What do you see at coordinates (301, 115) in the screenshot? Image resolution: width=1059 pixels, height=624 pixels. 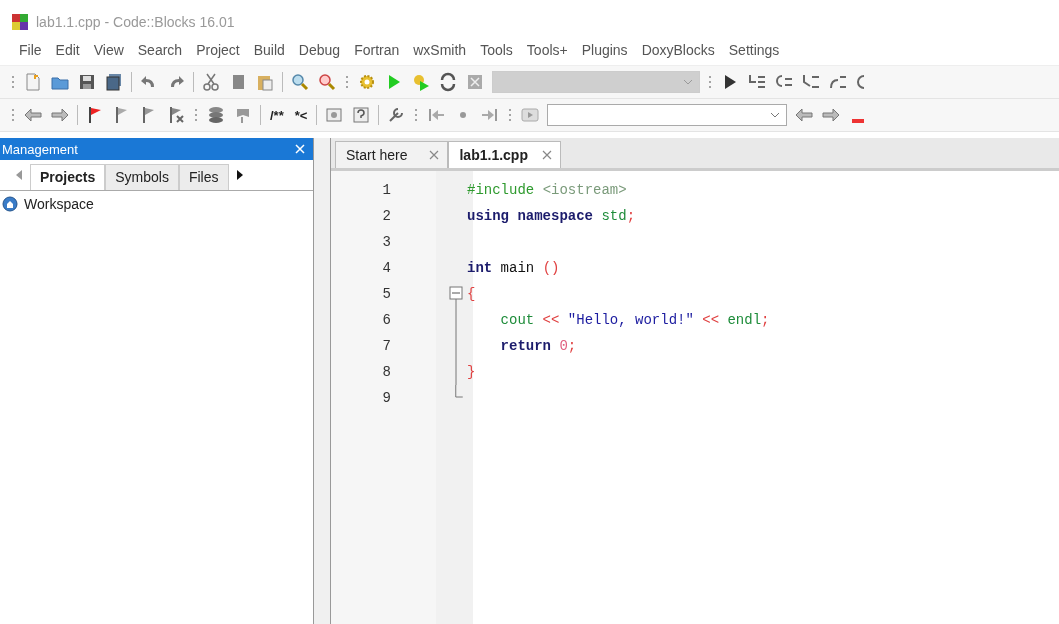 I see `comment-button: *<` at bounding box center [301, 115].